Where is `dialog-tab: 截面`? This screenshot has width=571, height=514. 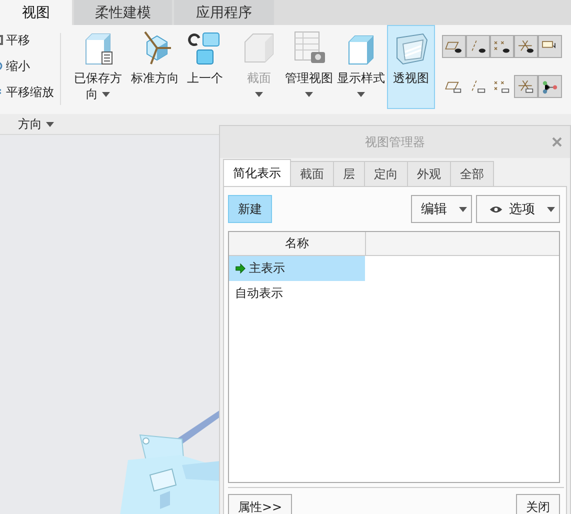 dialog-tab: 截面 is located at coordinates (312, 173).